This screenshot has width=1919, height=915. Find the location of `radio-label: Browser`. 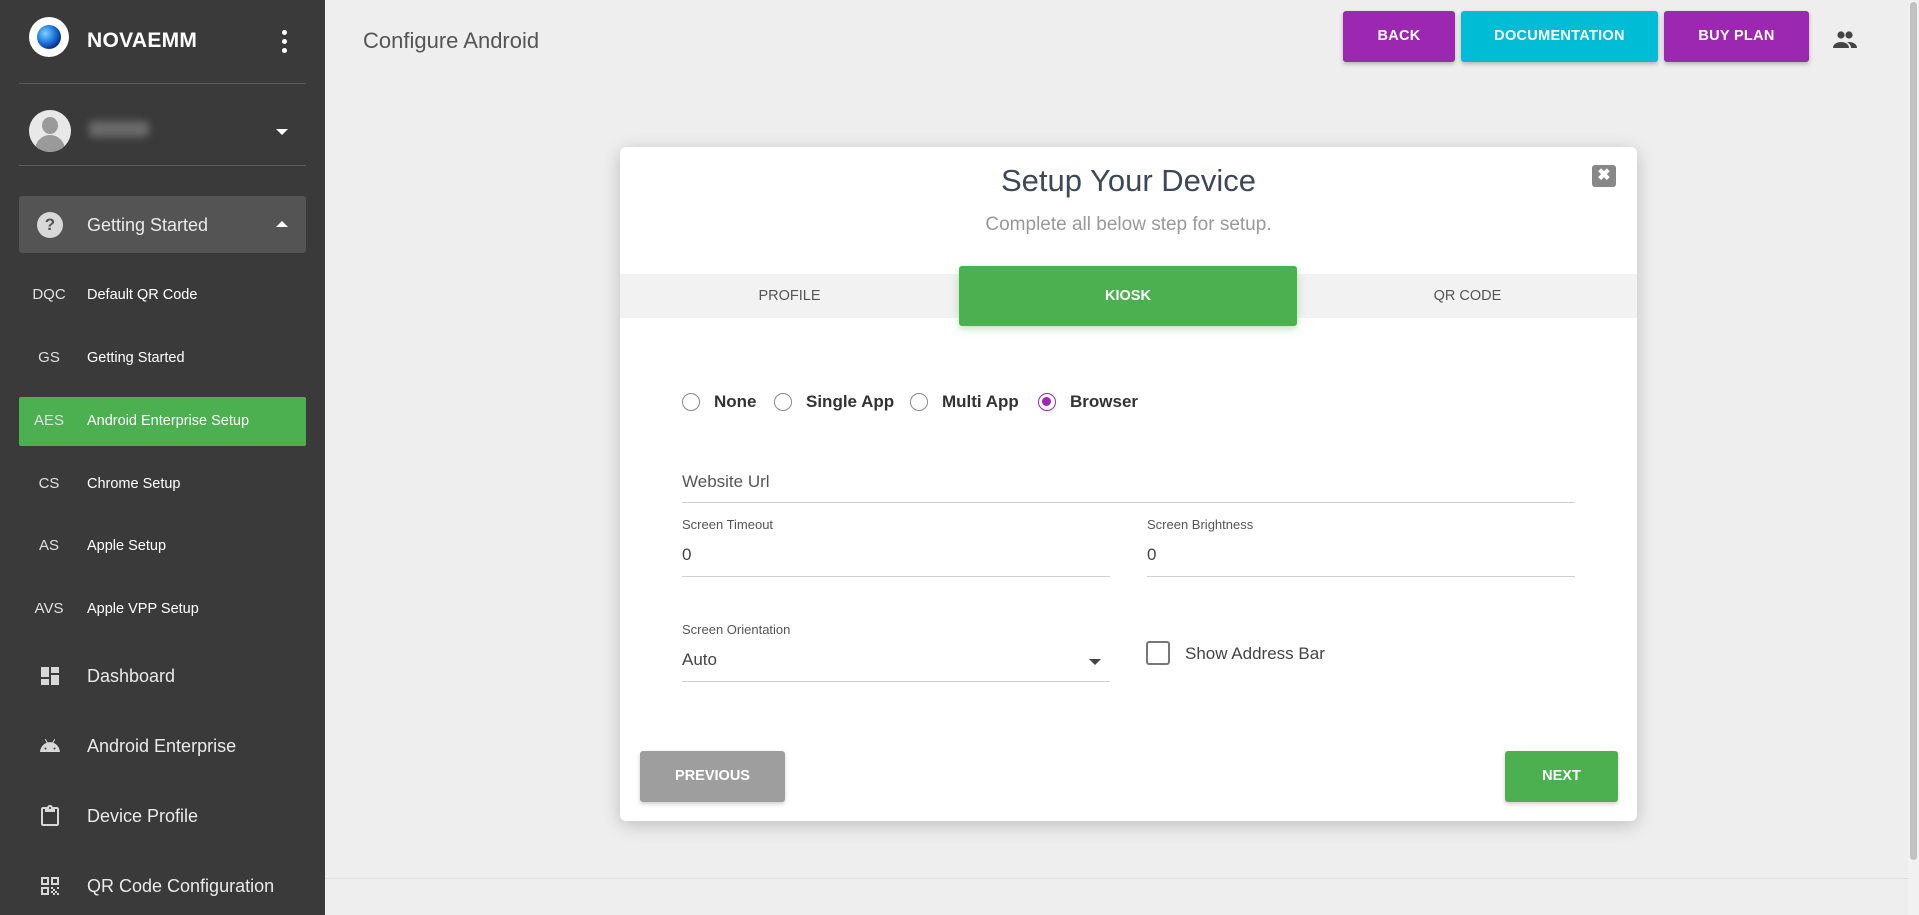

radio-label: Browser is located at coordinates (1104, 401).